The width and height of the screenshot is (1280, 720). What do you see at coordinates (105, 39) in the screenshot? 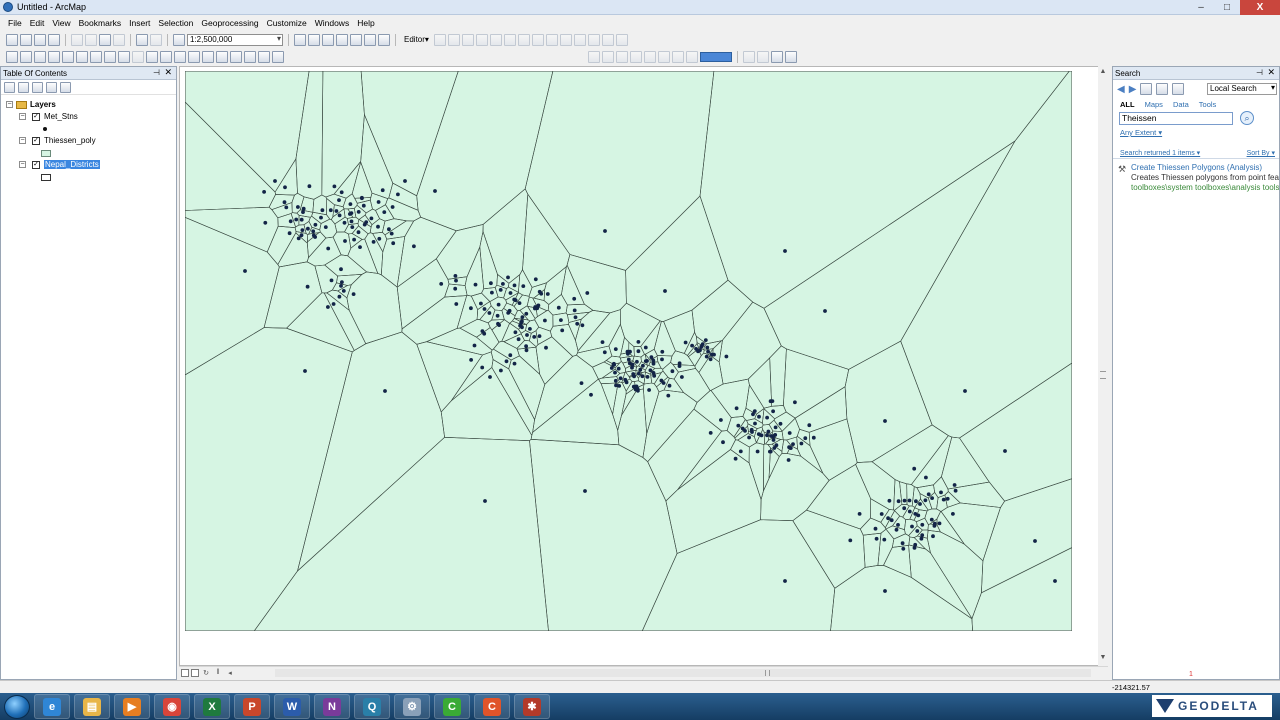
I see `paste-icon` at bounding box center [105, 39].